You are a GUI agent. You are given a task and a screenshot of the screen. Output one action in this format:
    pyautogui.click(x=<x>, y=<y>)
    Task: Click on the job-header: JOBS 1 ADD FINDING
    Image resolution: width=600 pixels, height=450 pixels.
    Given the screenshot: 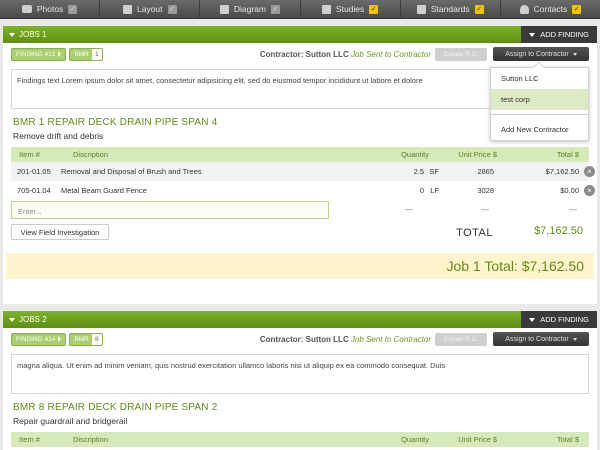 What is the action you would take?
    pyautogui.click(x=300, y=34)
    